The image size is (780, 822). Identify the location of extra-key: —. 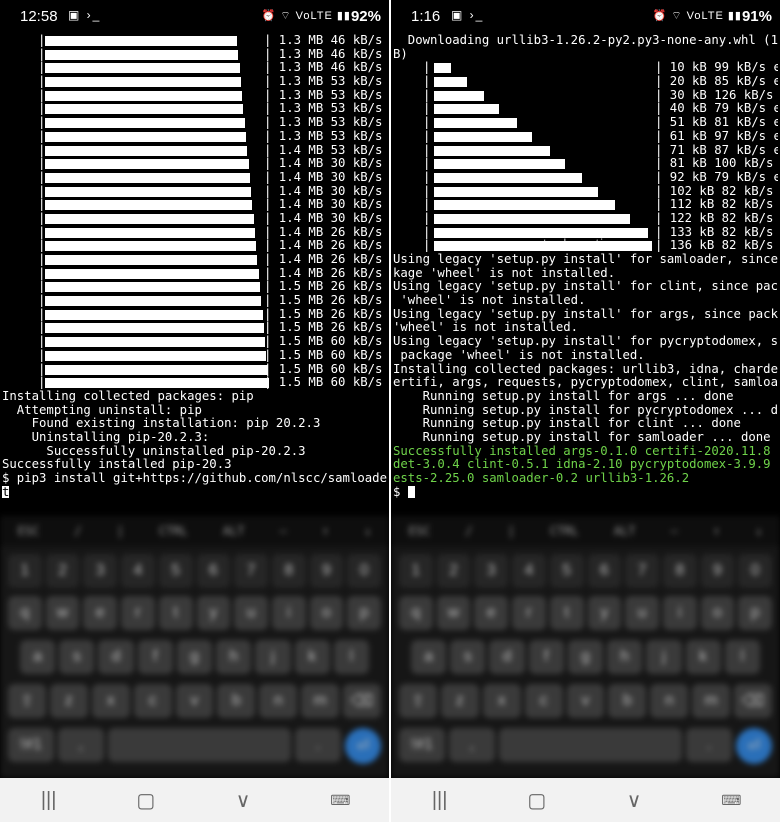
(674, 531).